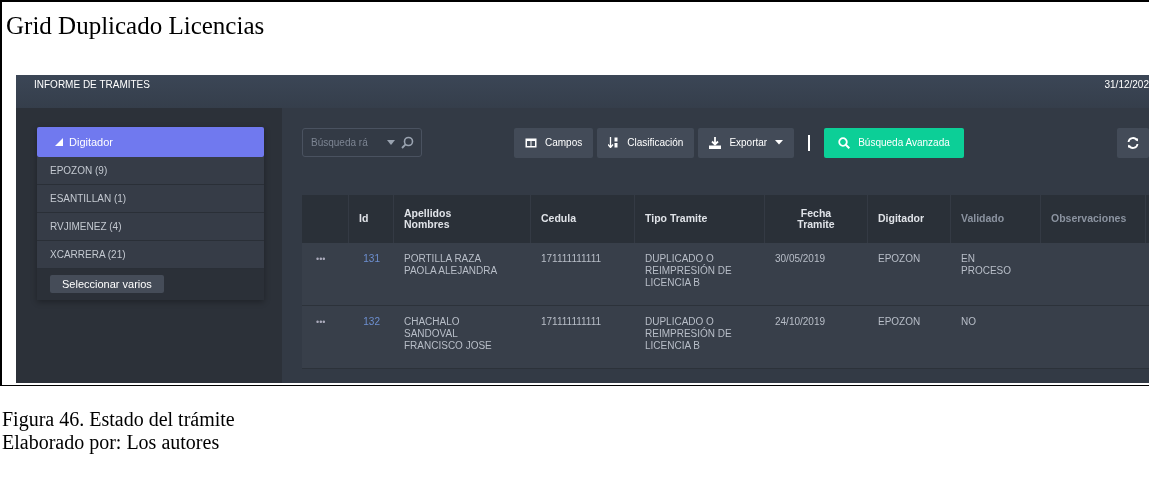  I want to click on download-icon, so click(715, 142).